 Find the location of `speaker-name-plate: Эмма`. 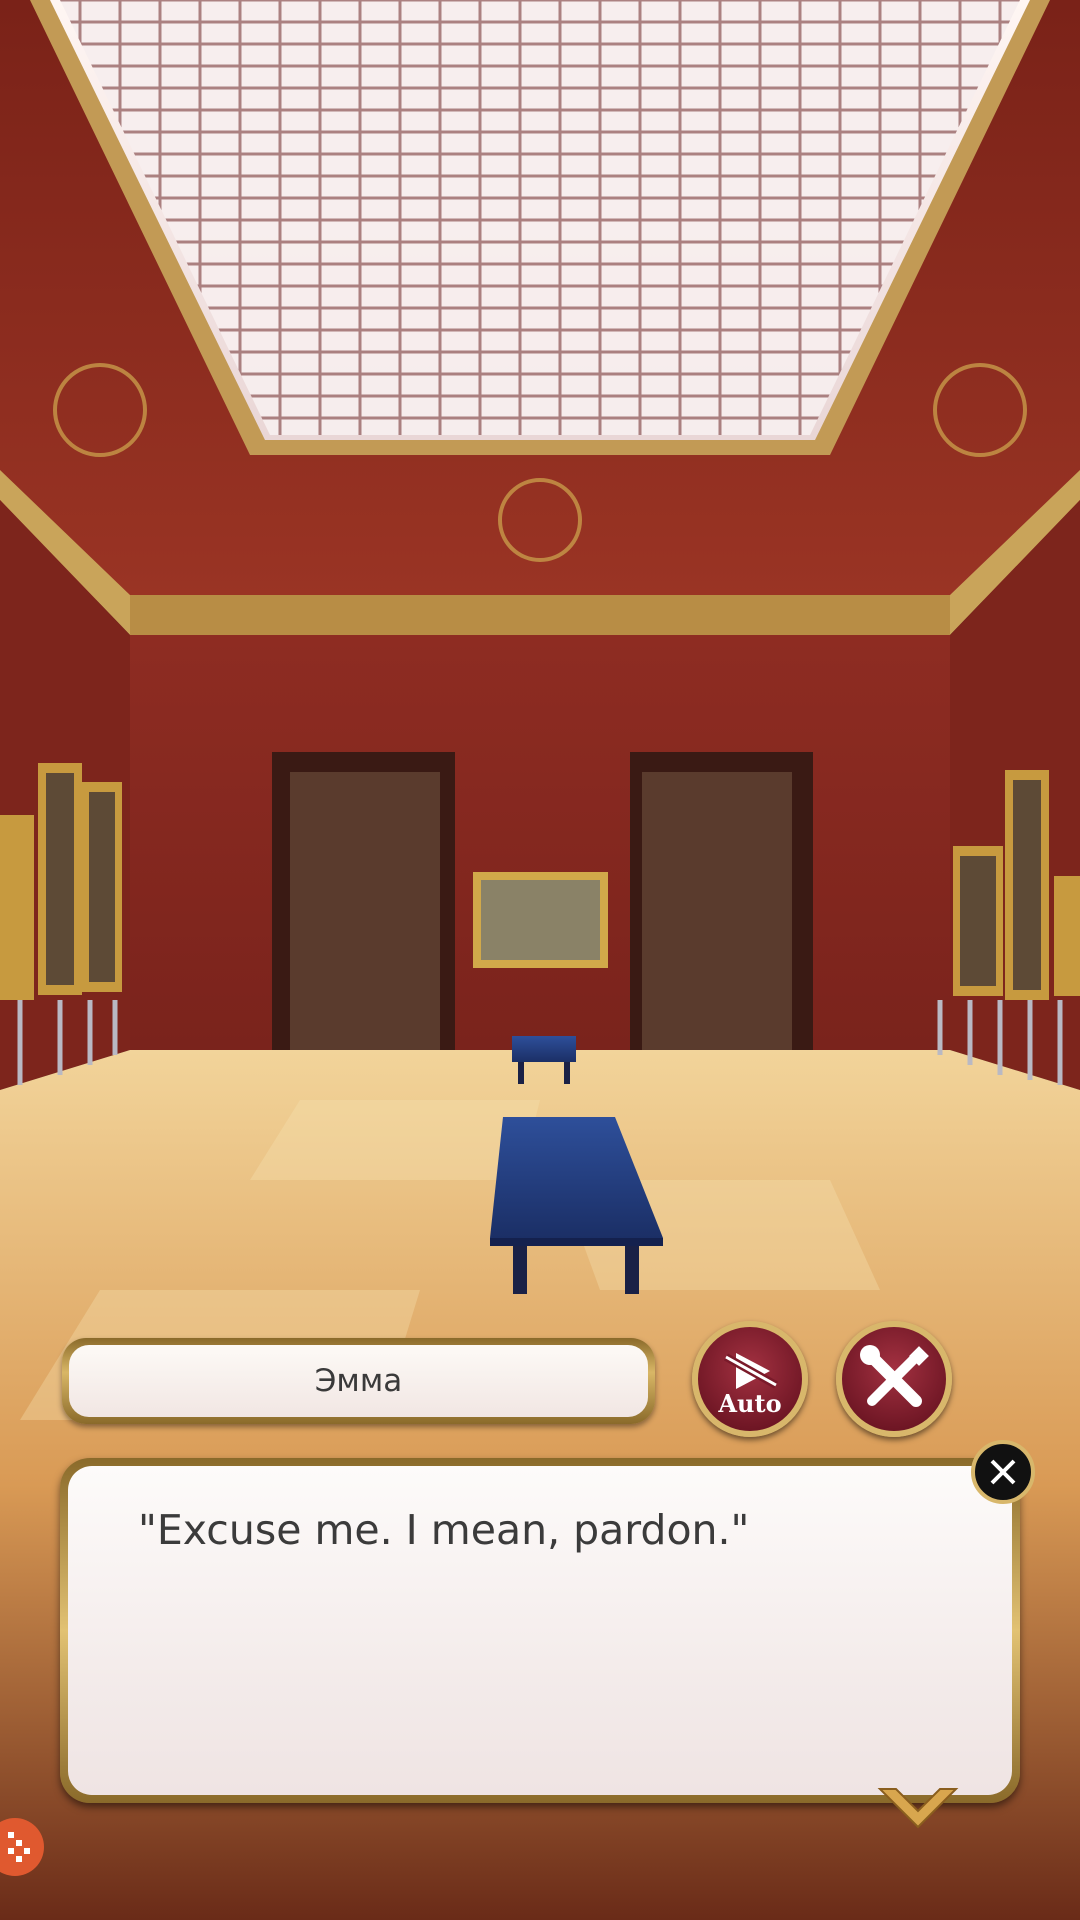

speaker-name-plate: Эмма is located at coordinates (358, 1381).